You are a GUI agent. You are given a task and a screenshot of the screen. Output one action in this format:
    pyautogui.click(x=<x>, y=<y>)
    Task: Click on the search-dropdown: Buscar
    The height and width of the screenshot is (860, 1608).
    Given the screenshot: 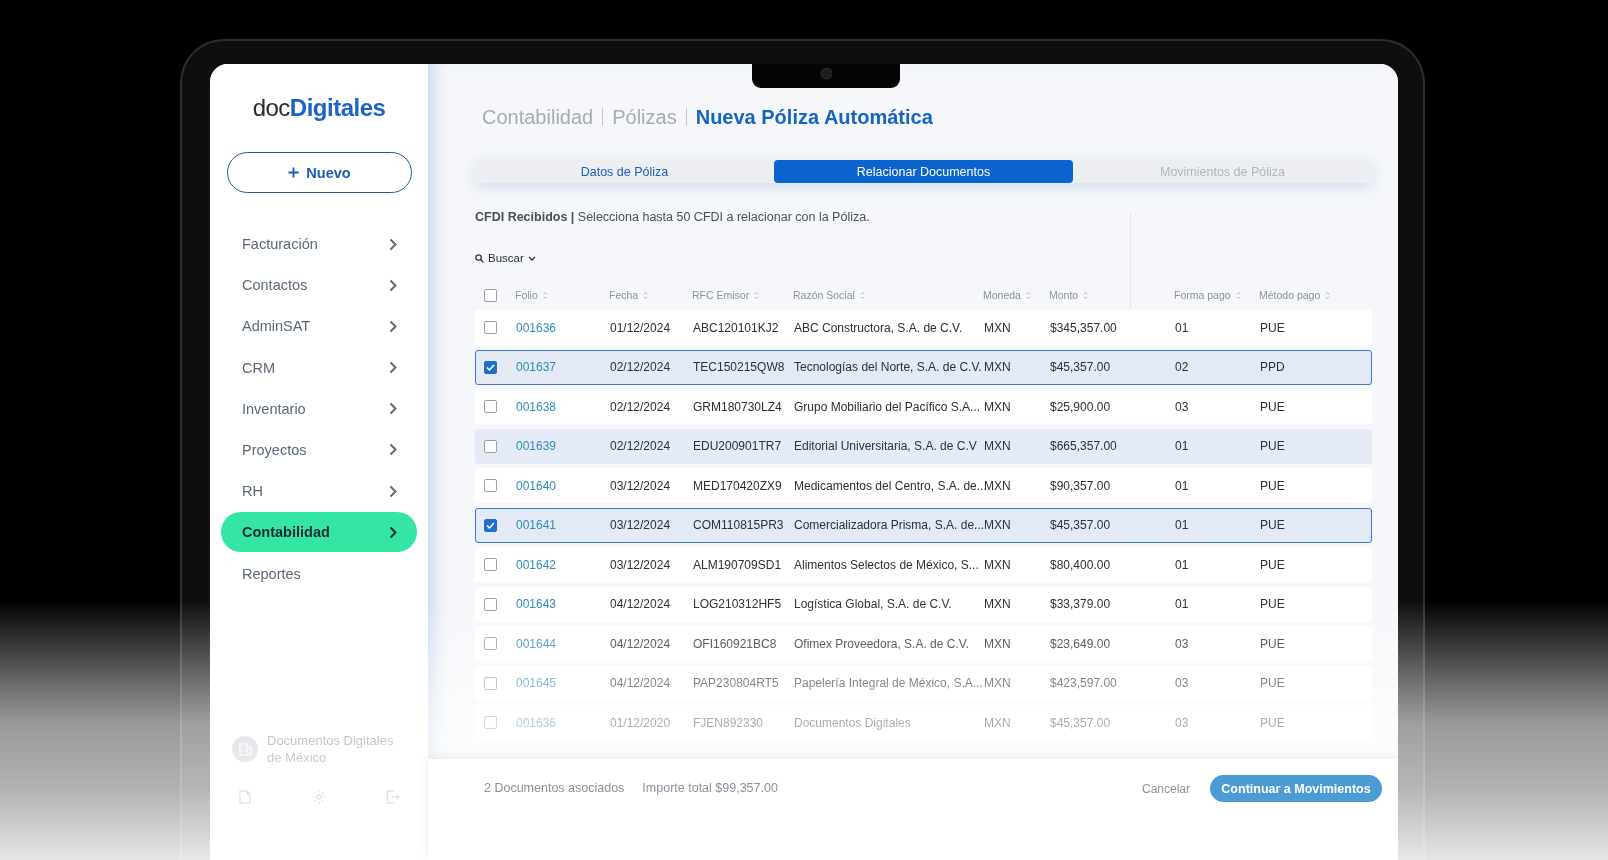 What is the action you would take?
    pyautogui.click(x=505, y=258)
    